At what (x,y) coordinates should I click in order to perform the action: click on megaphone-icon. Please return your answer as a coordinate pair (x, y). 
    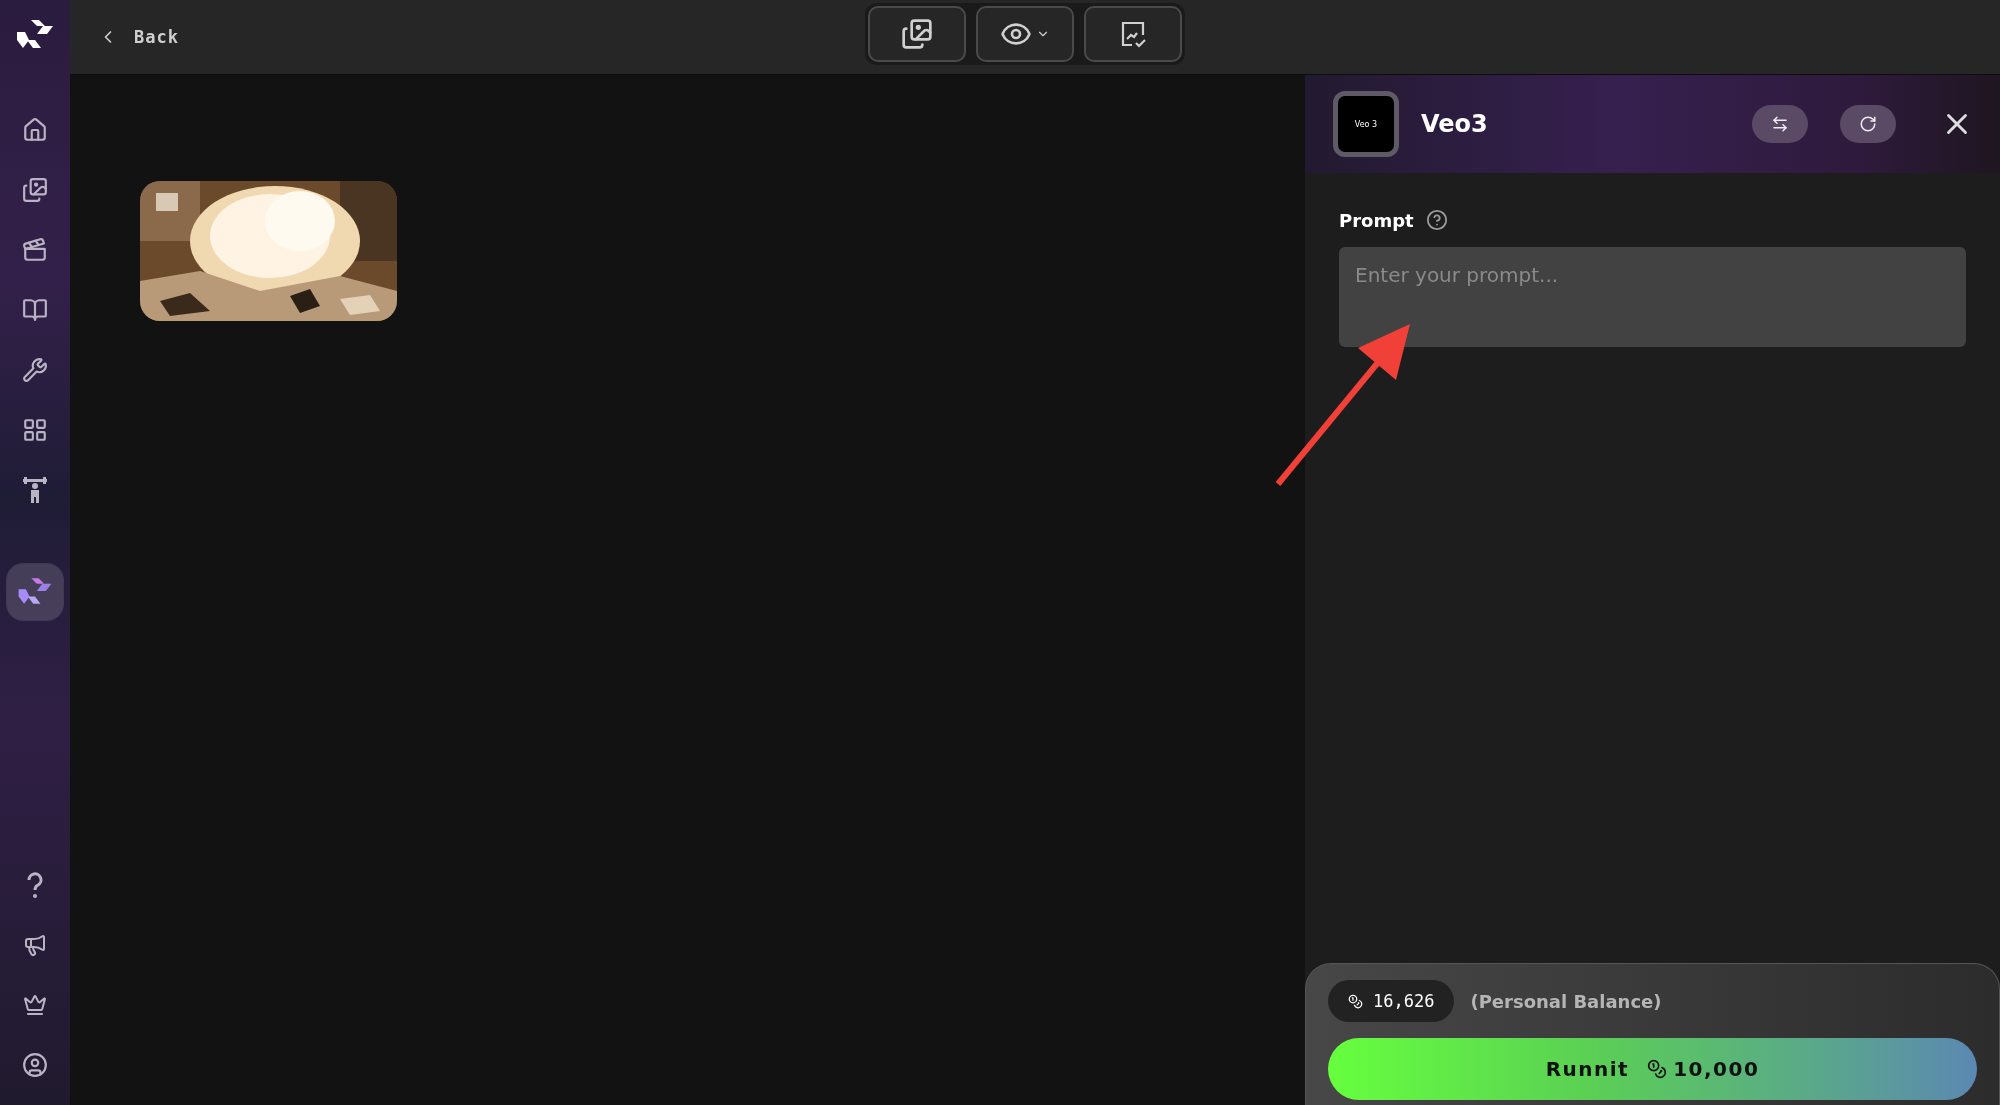
    Looking at the image, I should click on (35, 945).